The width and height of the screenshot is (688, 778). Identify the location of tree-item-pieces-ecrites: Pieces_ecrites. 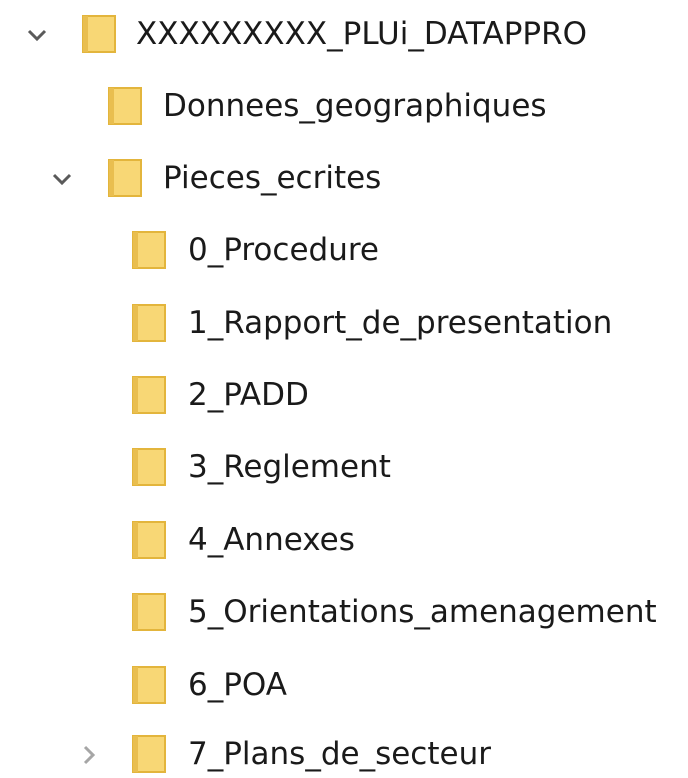
(344, 180).